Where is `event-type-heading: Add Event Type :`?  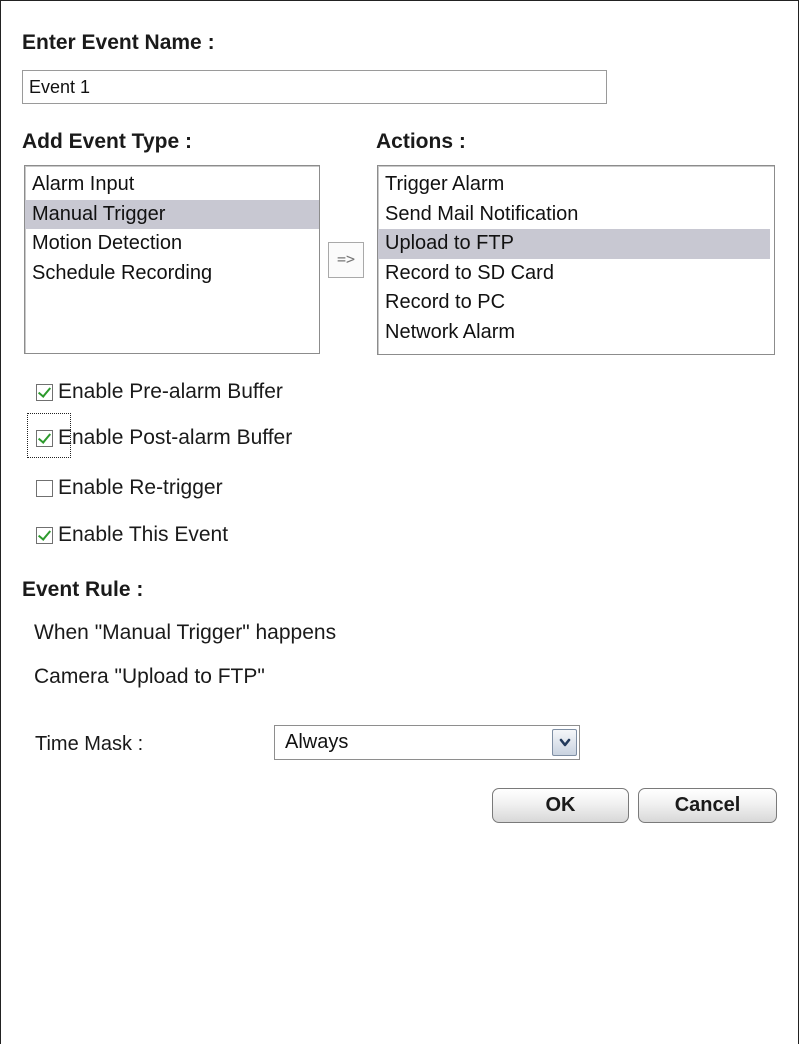 event-type-heading: Add Event Type : is located at coordinates (107, 141).